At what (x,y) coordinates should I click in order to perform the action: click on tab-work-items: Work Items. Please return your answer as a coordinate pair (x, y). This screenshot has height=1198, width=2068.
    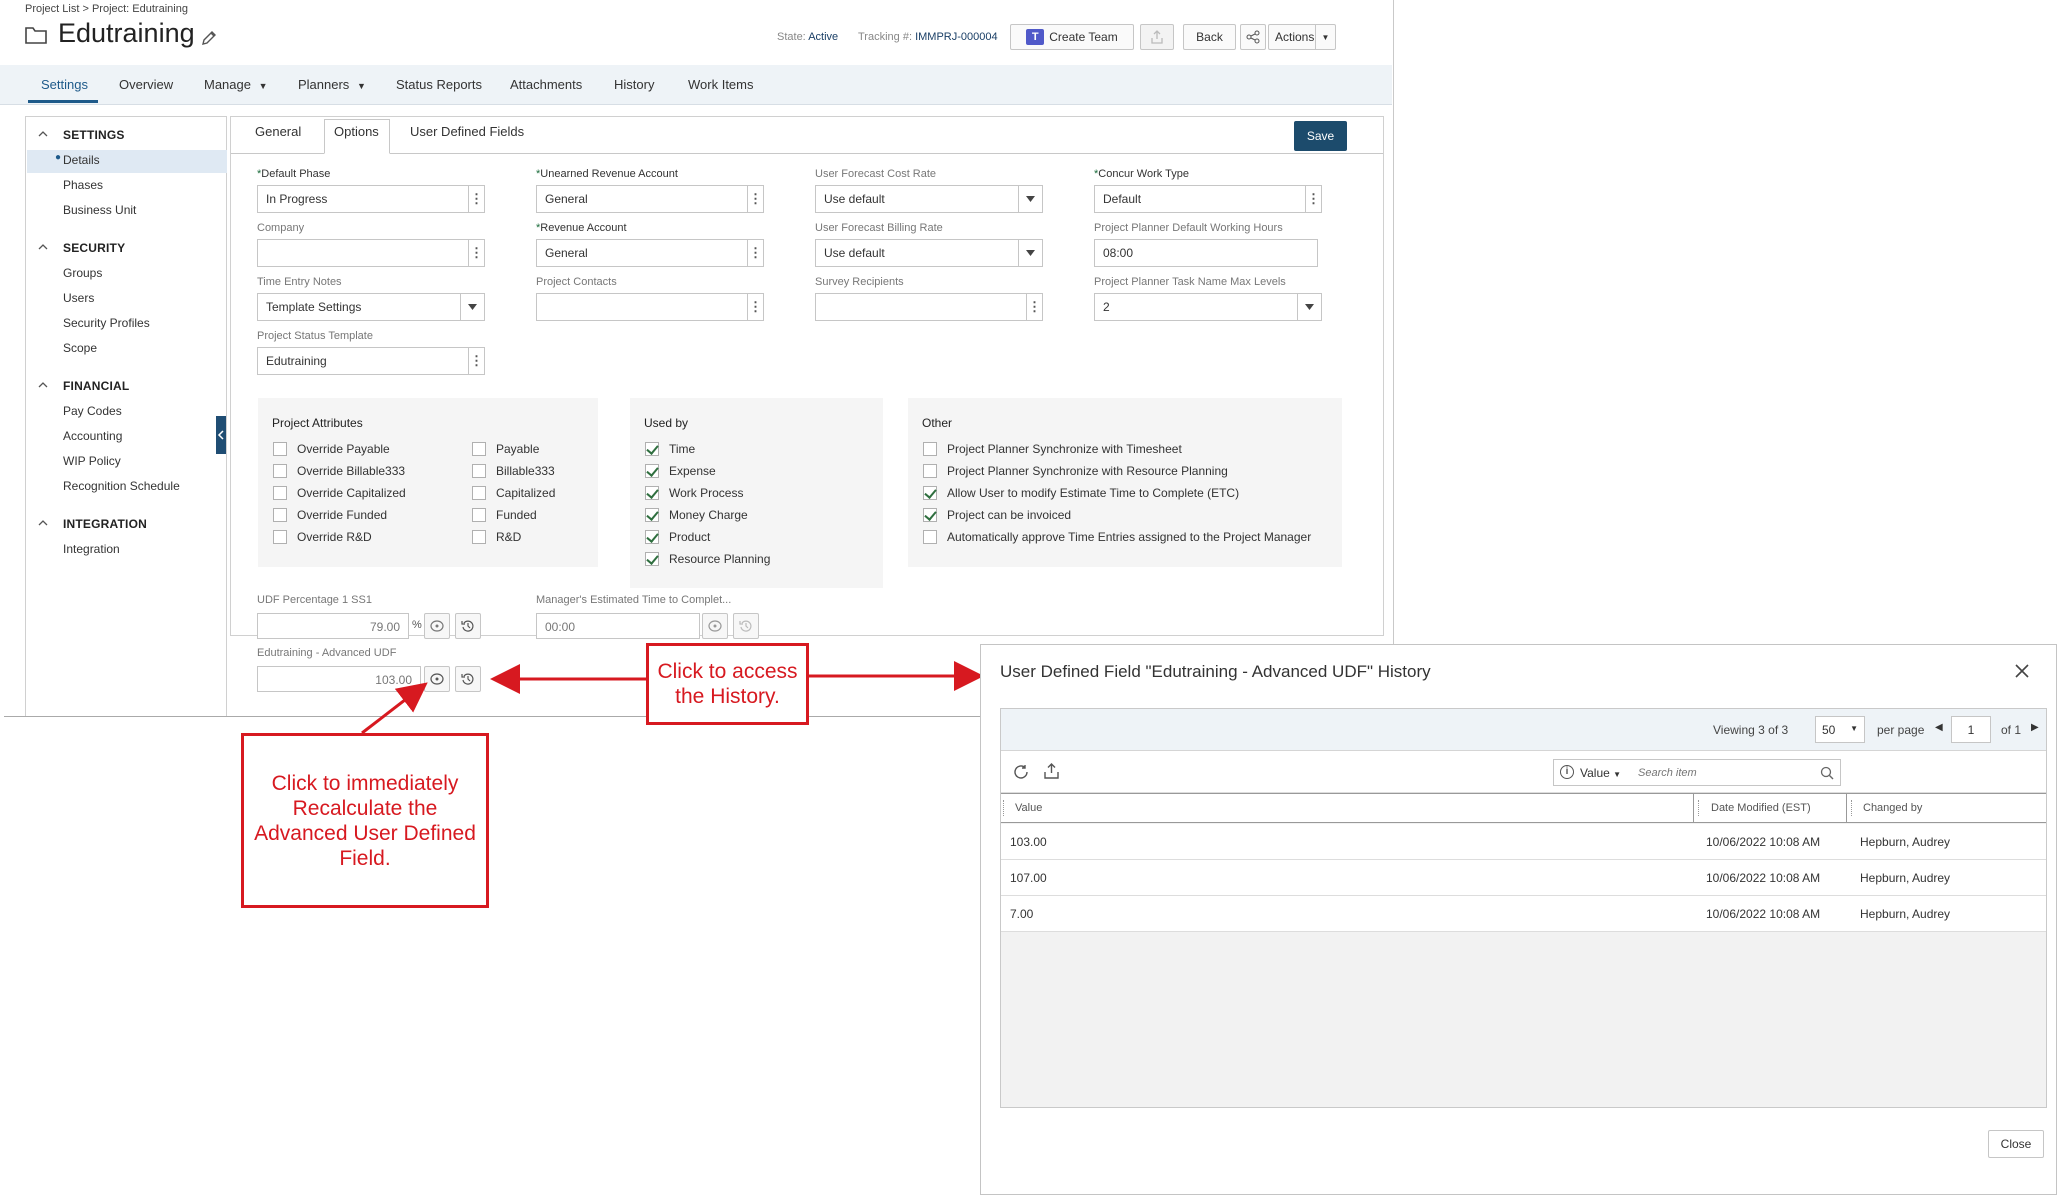
    Looking at the image, I should click on (721, 84).